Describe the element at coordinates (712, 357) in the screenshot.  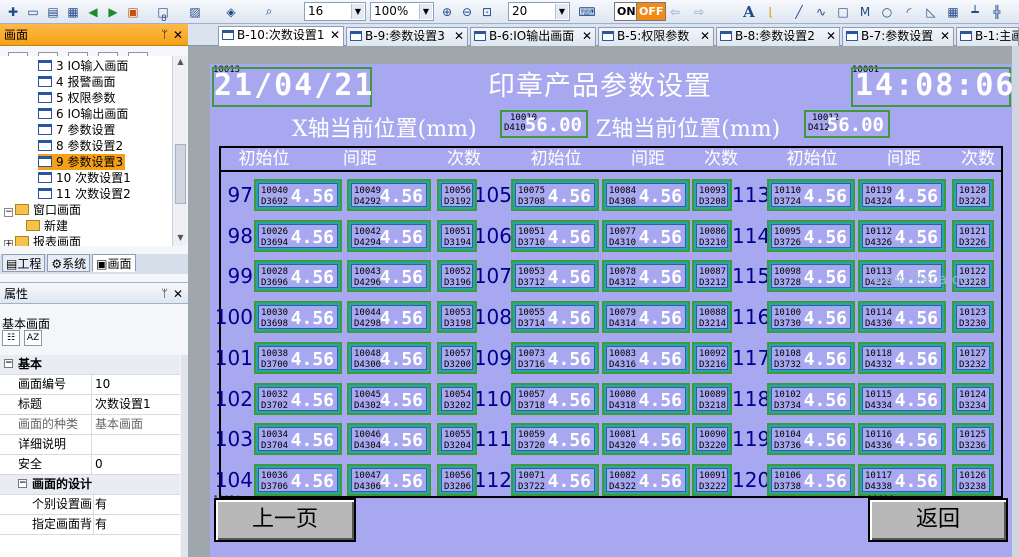
I see `numeric-input-cell: 10092 D3216` at that location.